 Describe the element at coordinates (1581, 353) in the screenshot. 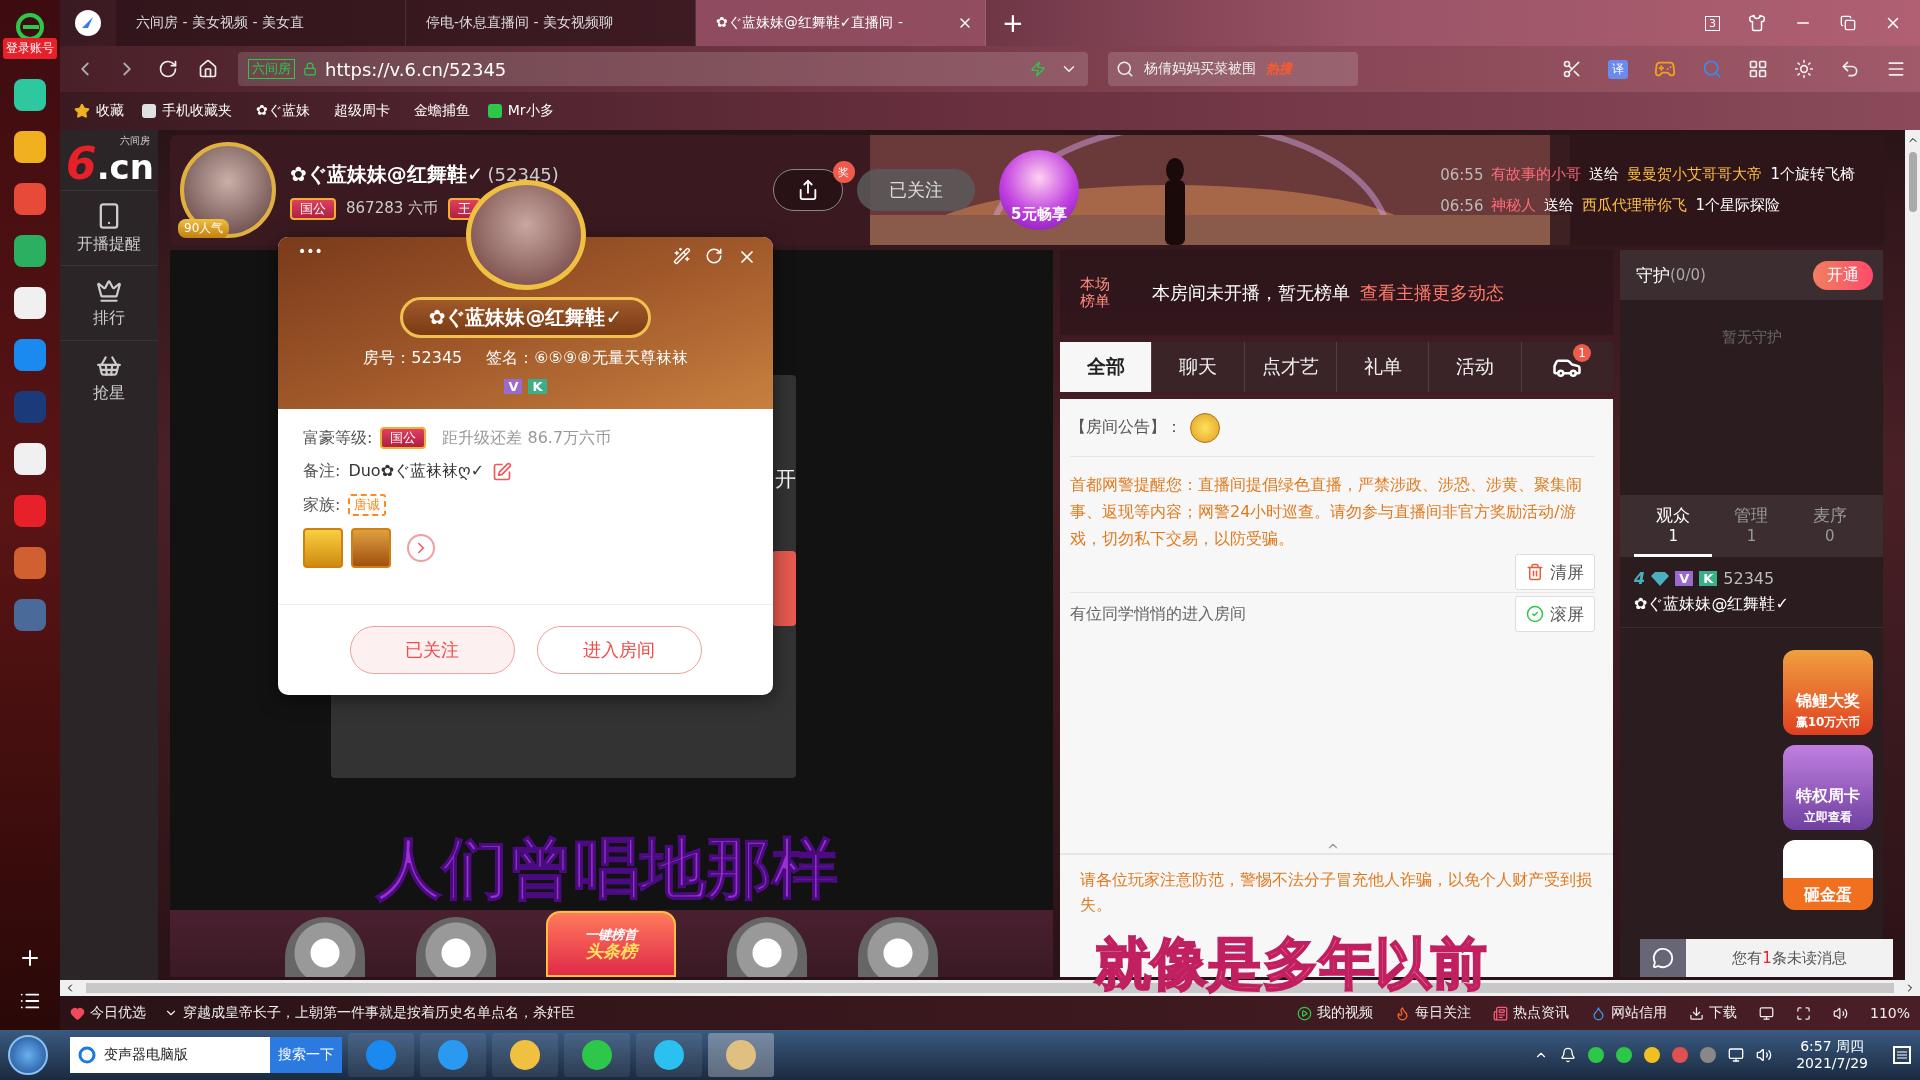

I see `count-badge: 1` at that location.